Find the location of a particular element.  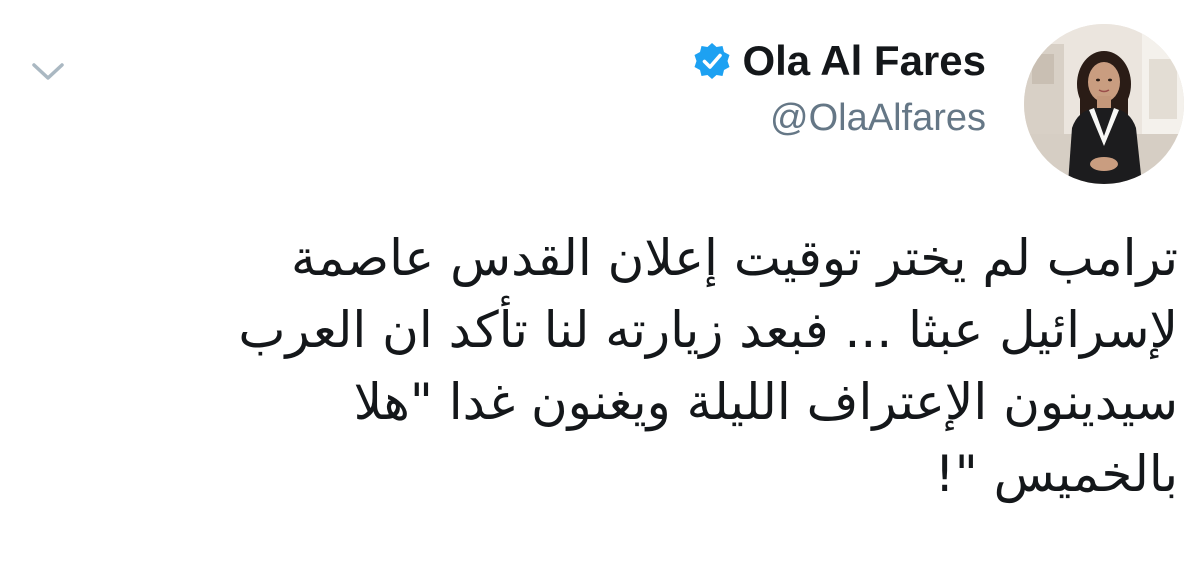

avatar is located at coordinates (1104, 104).